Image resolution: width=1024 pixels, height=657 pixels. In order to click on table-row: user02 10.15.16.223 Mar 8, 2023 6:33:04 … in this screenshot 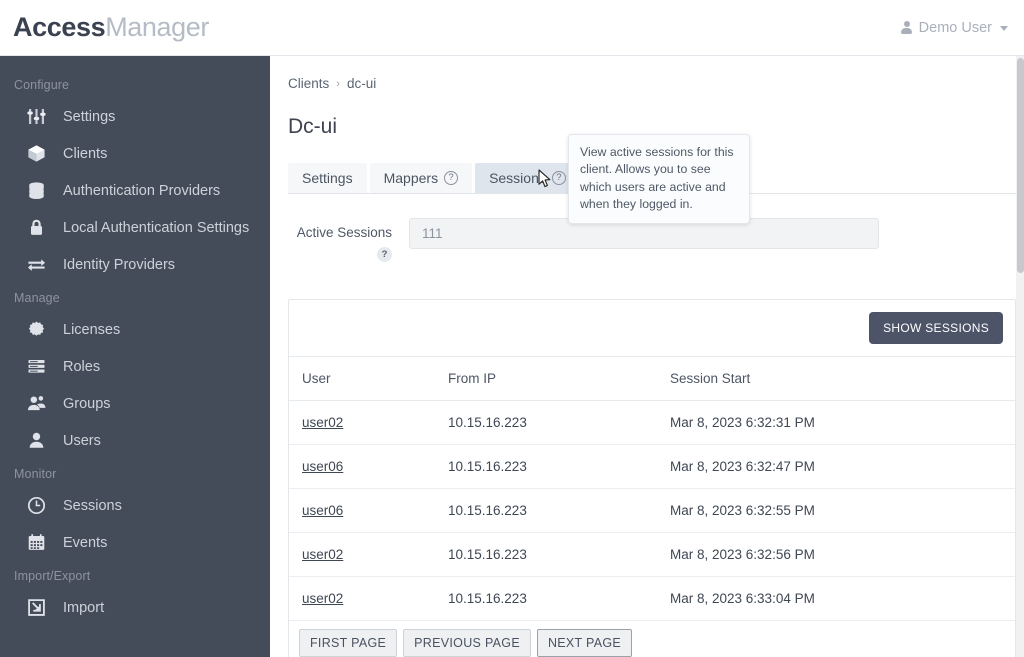, I will do `click(652, 598)`.